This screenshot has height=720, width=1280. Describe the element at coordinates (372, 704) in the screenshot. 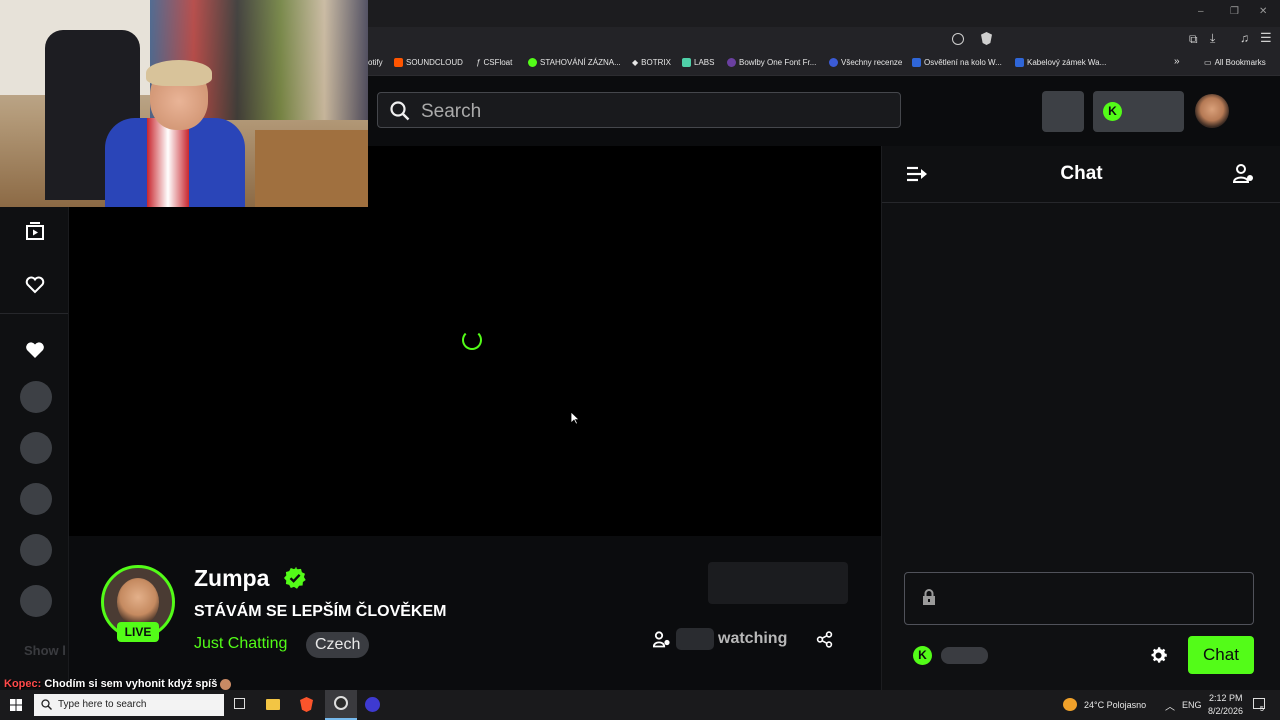

I see `app-icon` at that location.